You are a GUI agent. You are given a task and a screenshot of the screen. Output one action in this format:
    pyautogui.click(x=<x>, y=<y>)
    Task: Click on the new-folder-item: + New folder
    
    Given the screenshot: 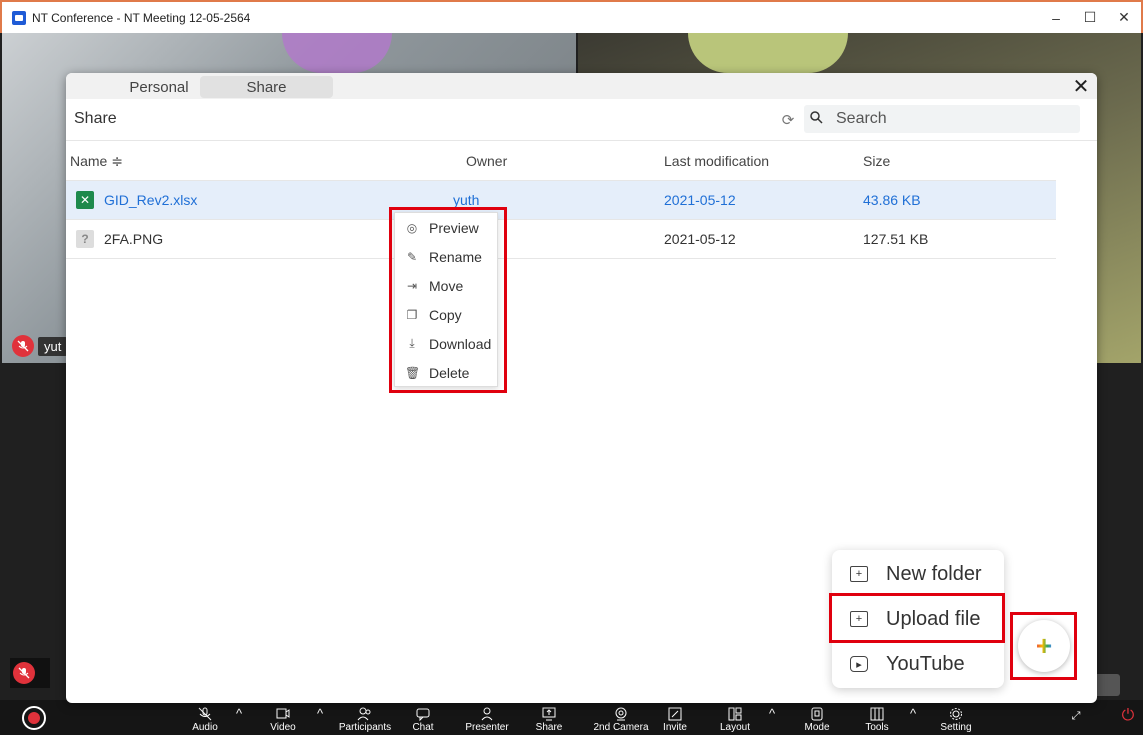 What is the action you would take?
    pyautogui.click(x=918, y=574)
    